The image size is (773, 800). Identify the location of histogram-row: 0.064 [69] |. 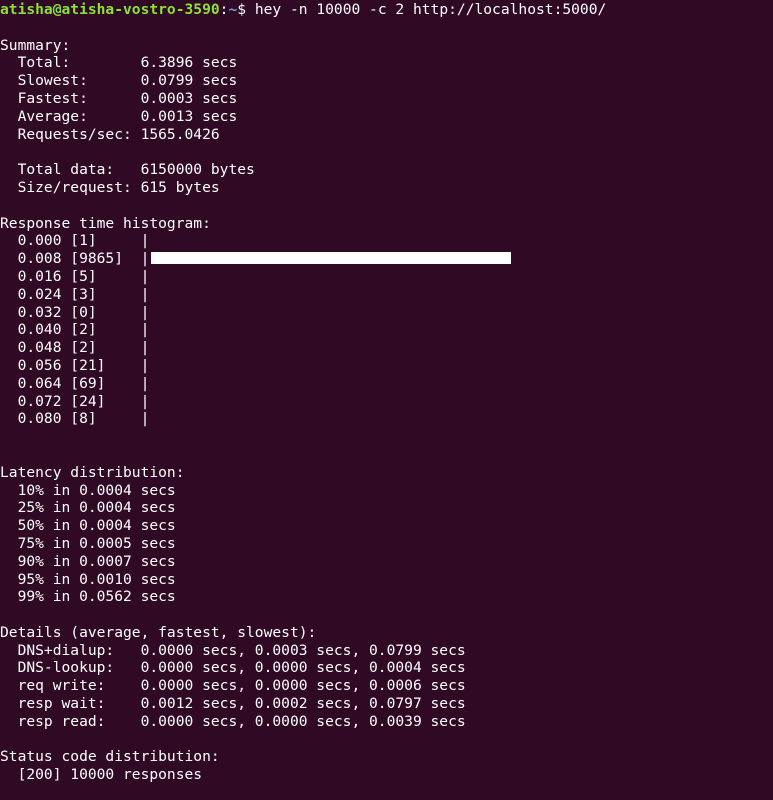
(386, 384).